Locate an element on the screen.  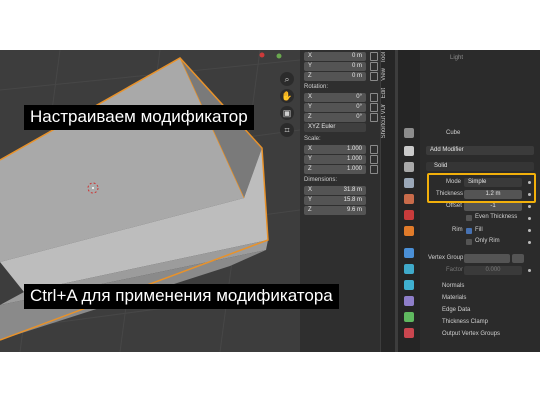
object-name: Cube is located at coordinates (453, 133).